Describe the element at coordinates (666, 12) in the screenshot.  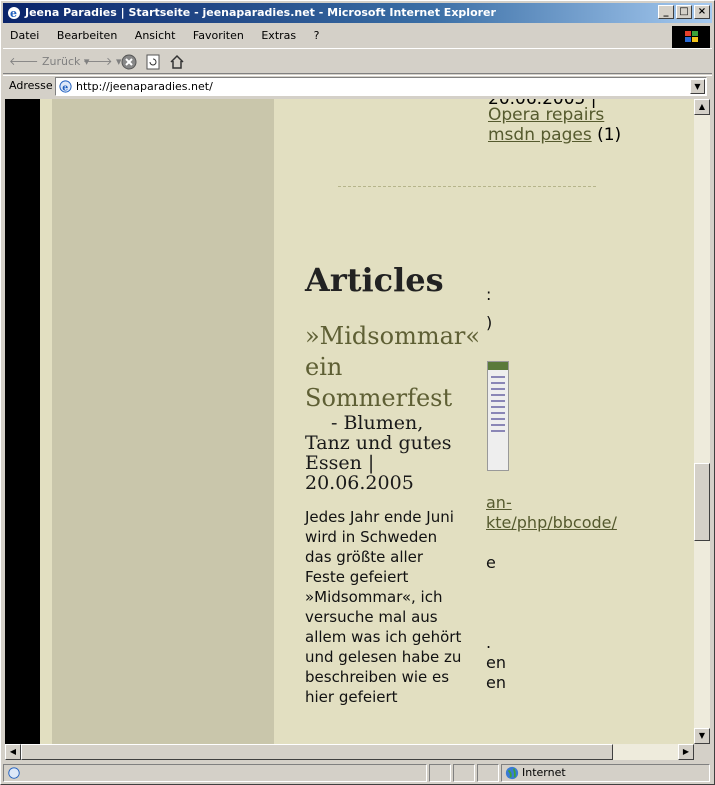
I see `minimize-button: _` at that location.